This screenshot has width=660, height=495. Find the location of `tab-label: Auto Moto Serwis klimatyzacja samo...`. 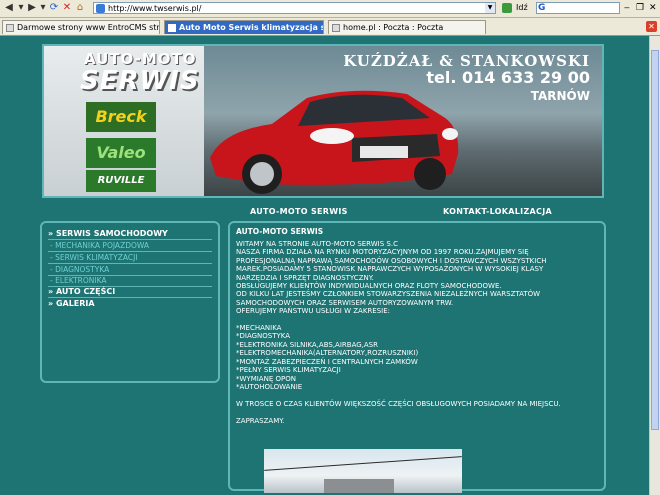

tab-label: Auto Moto Serwis klimatyzacja samo... is located at coordinates (251, 27).